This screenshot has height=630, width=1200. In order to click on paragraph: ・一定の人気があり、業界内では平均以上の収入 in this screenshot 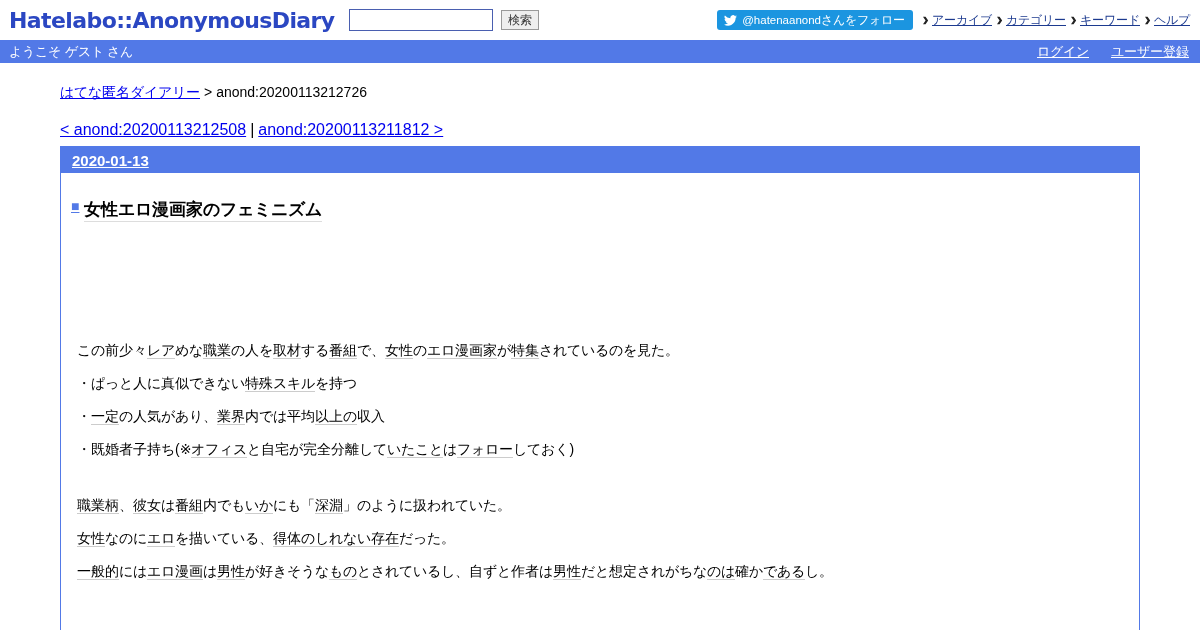, I will do `click(231, 416)`.